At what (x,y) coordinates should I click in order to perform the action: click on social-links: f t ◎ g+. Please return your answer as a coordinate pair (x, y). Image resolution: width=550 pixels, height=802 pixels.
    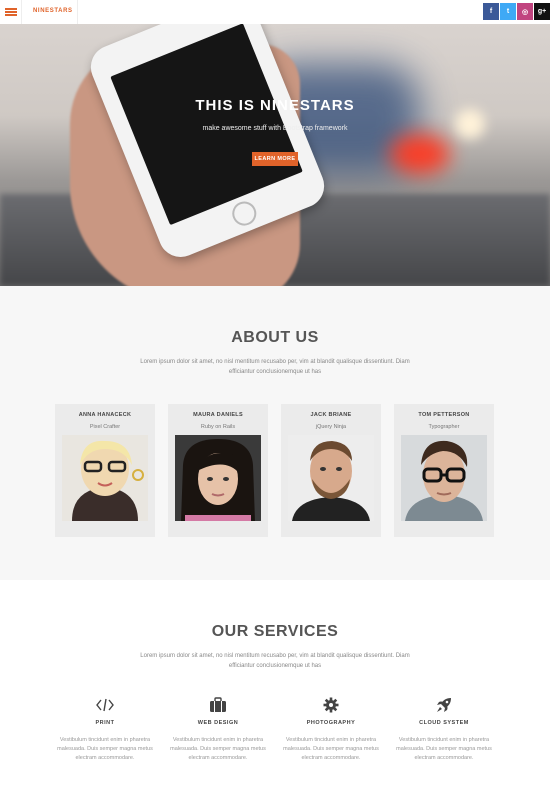
    Looking at the image, I should click on (516, 11).